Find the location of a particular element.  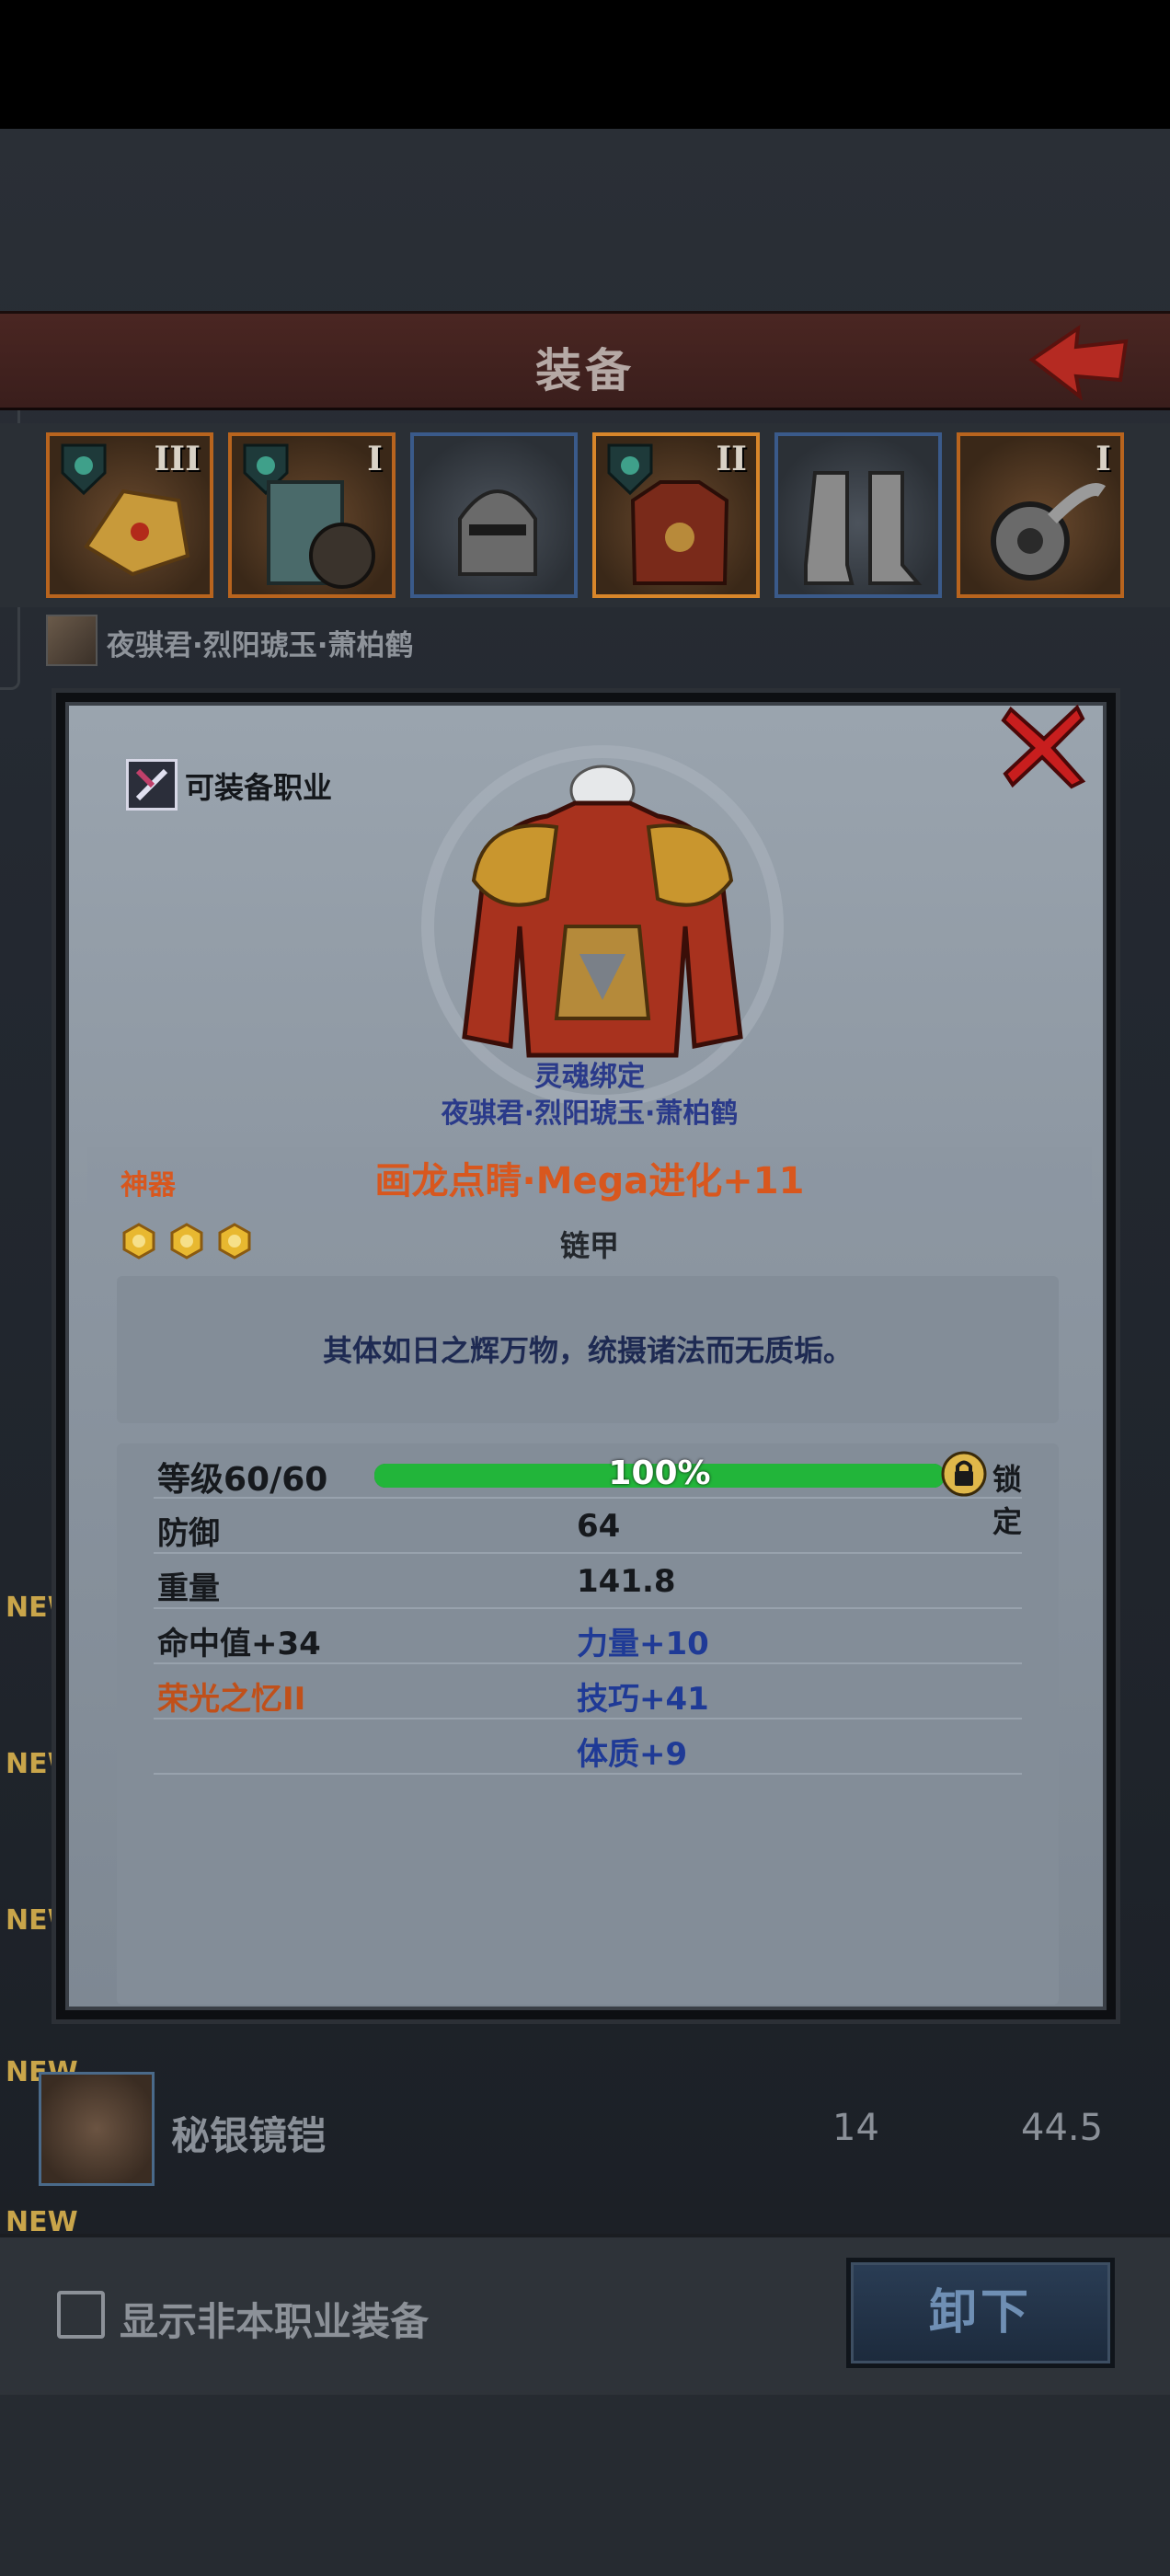

stat-row: 体质+9 is located at coordinates (588, 1747).